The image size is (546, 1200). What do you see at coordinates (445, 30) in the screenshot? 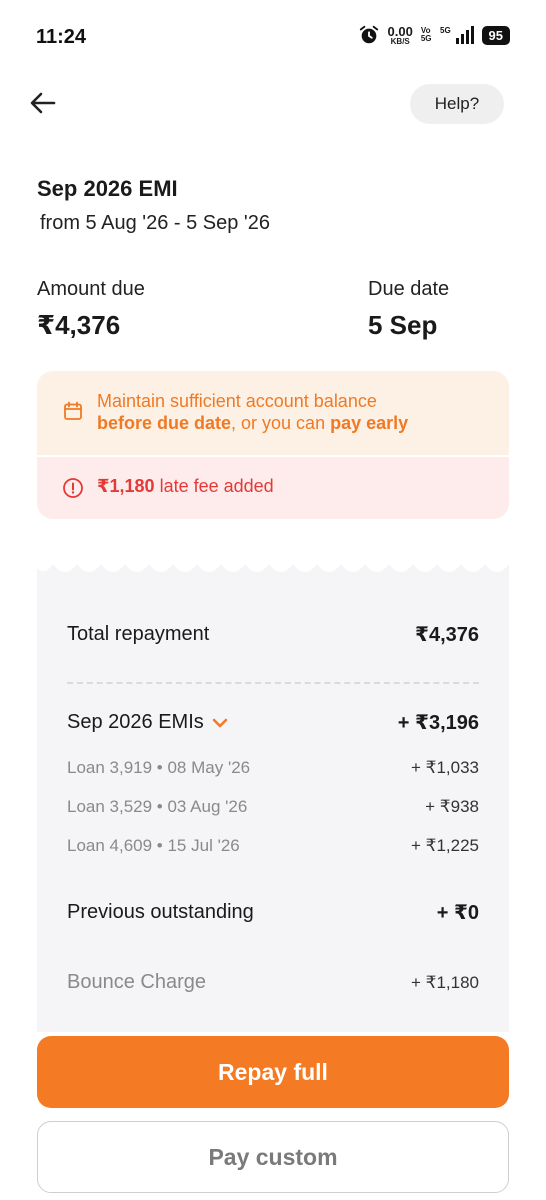
I see `svg-text: 5G` at bounding box center [445, 30].